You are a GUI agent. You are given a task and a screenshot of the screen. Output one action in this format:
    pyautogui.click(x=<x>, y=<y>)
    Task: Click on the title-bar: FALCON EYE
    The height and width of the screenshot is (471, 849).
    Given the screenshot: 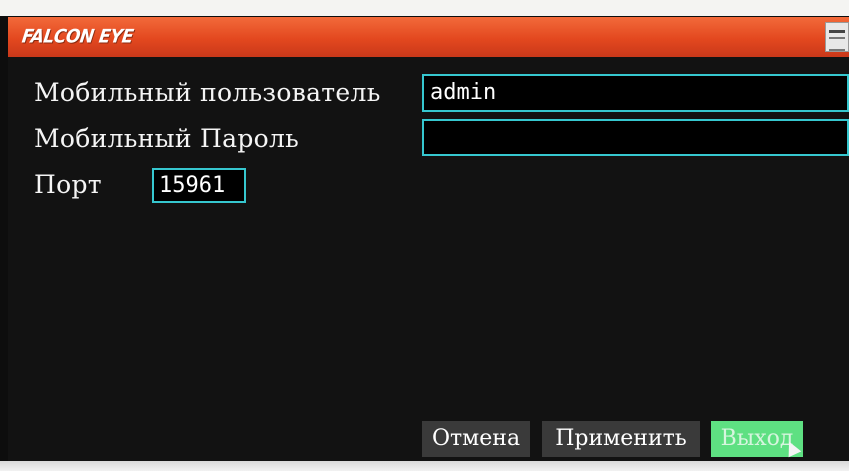 What is the action you would take?
    pyautogui.click(x=428, y=37)
    